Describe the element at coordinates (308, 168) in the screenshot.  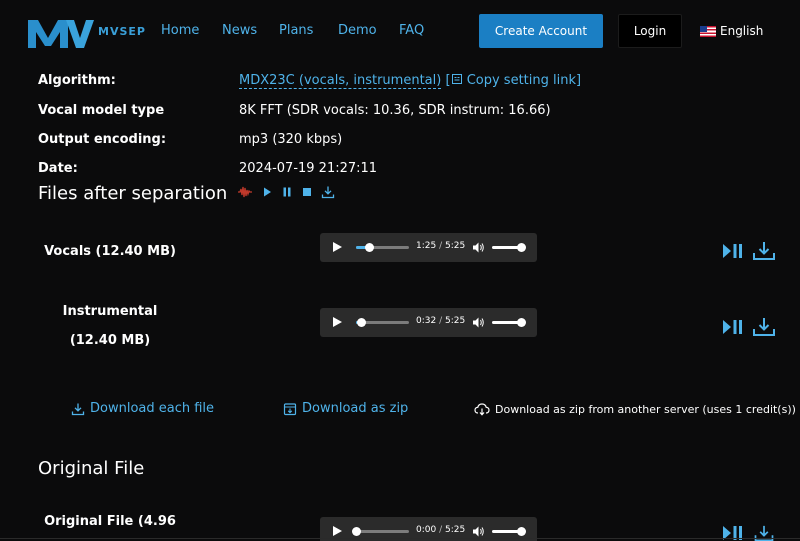
I see `date-value: 2024-07-19 21:27:11` at that location.